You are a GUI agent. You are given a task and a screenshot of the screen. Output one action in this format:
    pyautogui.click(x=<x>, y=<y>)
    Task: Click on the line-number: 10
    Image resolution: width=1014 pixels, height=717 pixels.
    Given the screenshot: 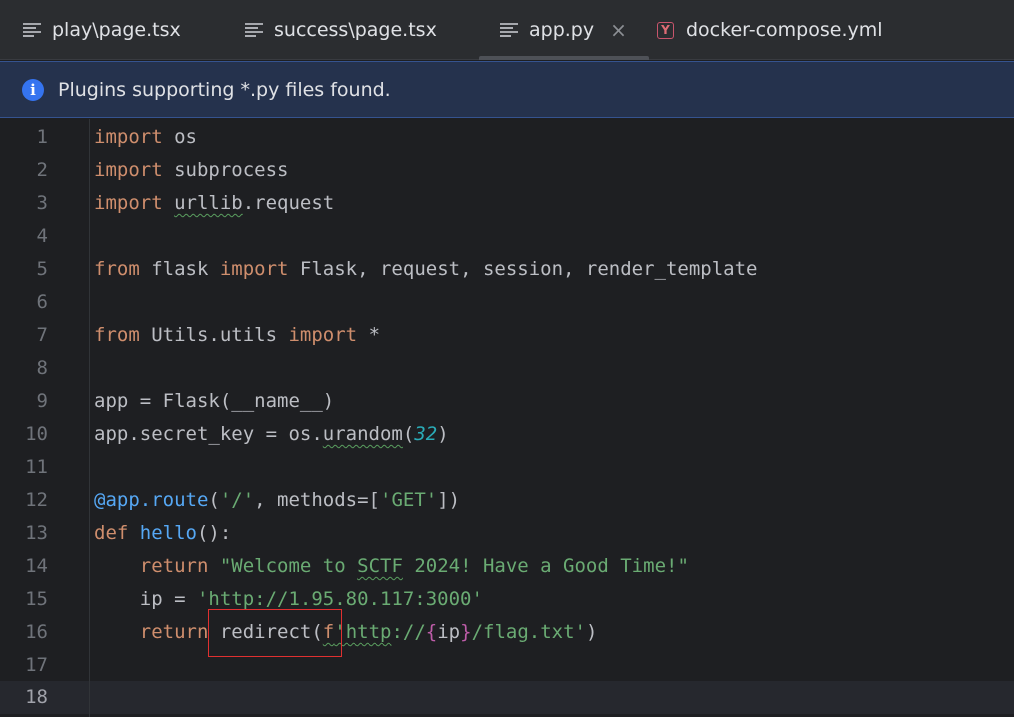 What is the action you would take?
    pyautogui.click(x=36, y=434)
    